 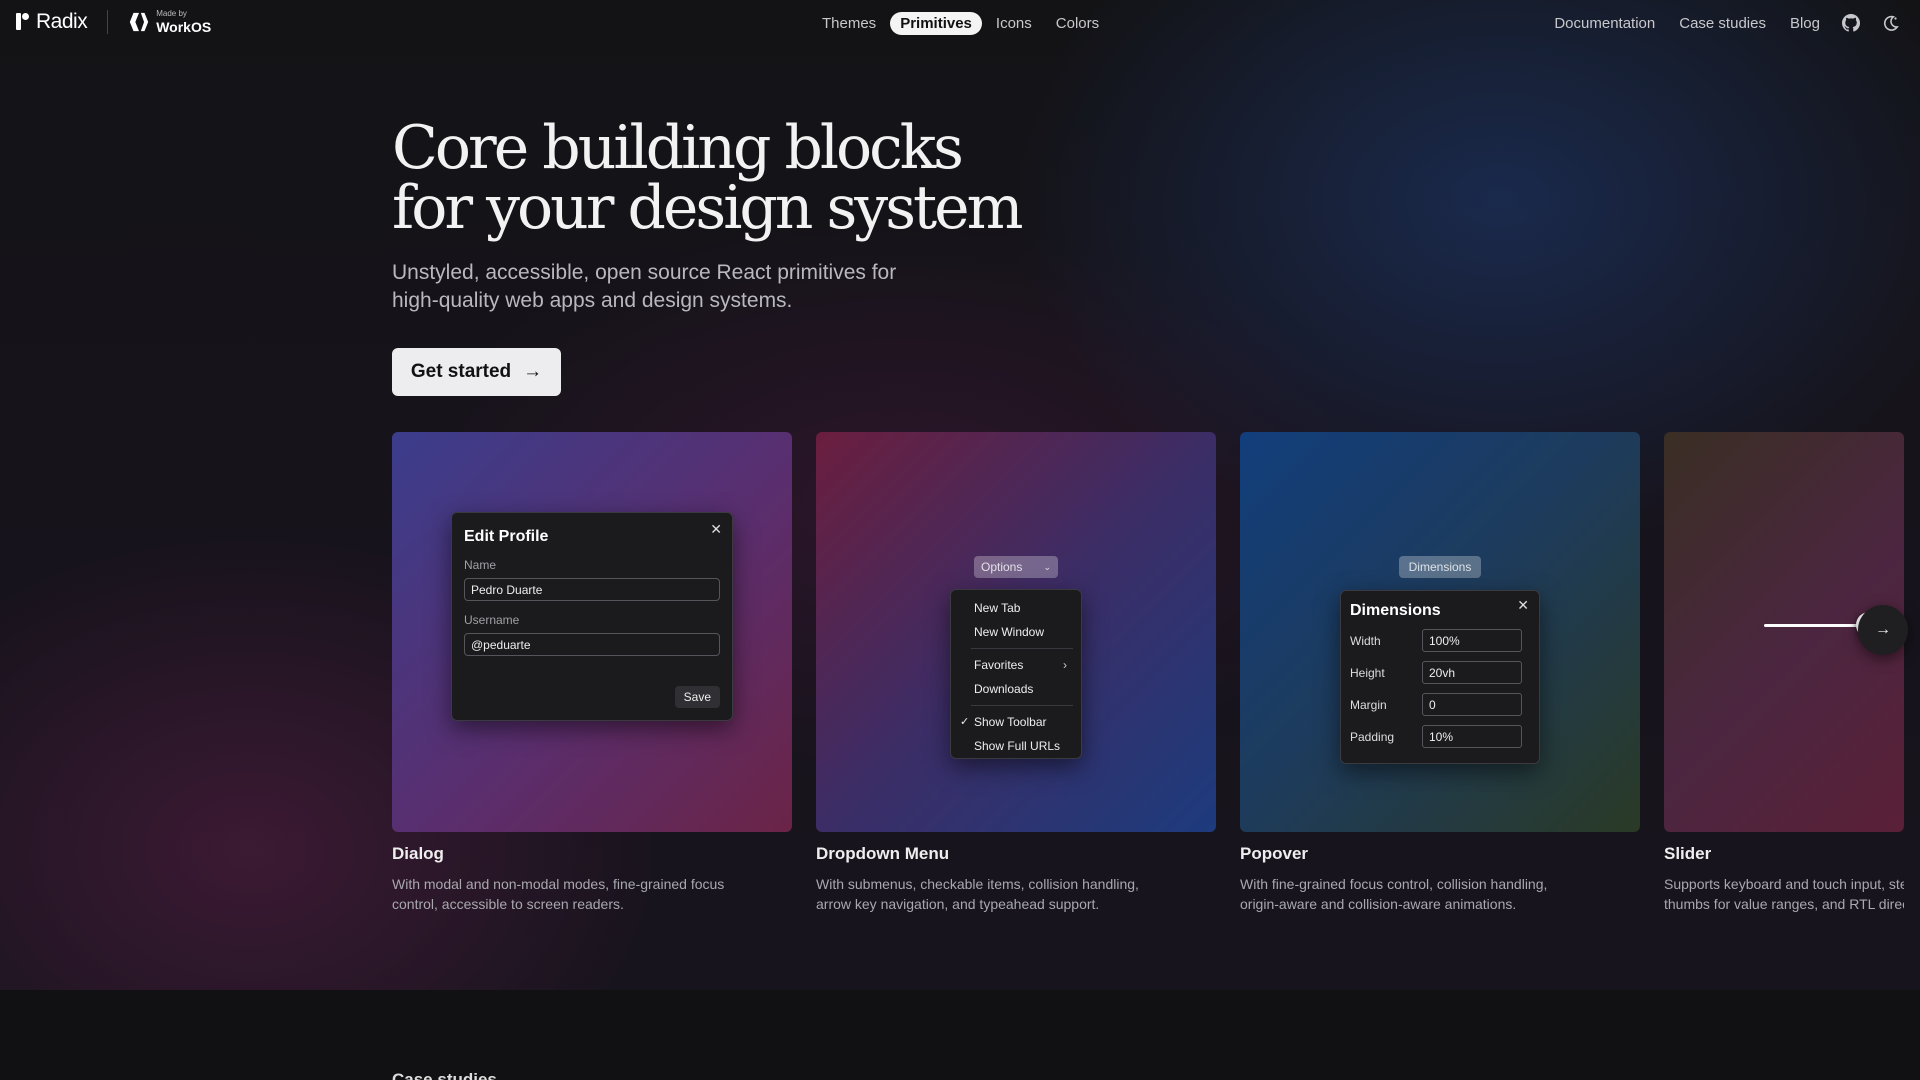 I want to click on primary-nav: Themes Primitives Icons Colors, so click(x=962, y=23).